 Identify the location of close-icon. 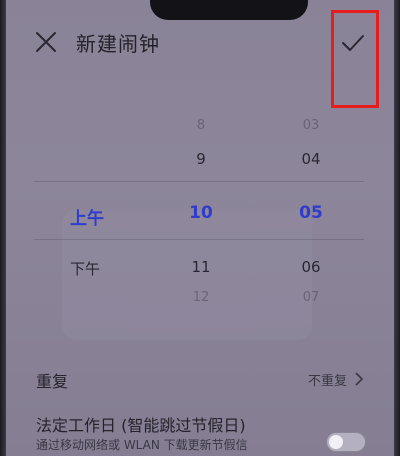
(46, 42).